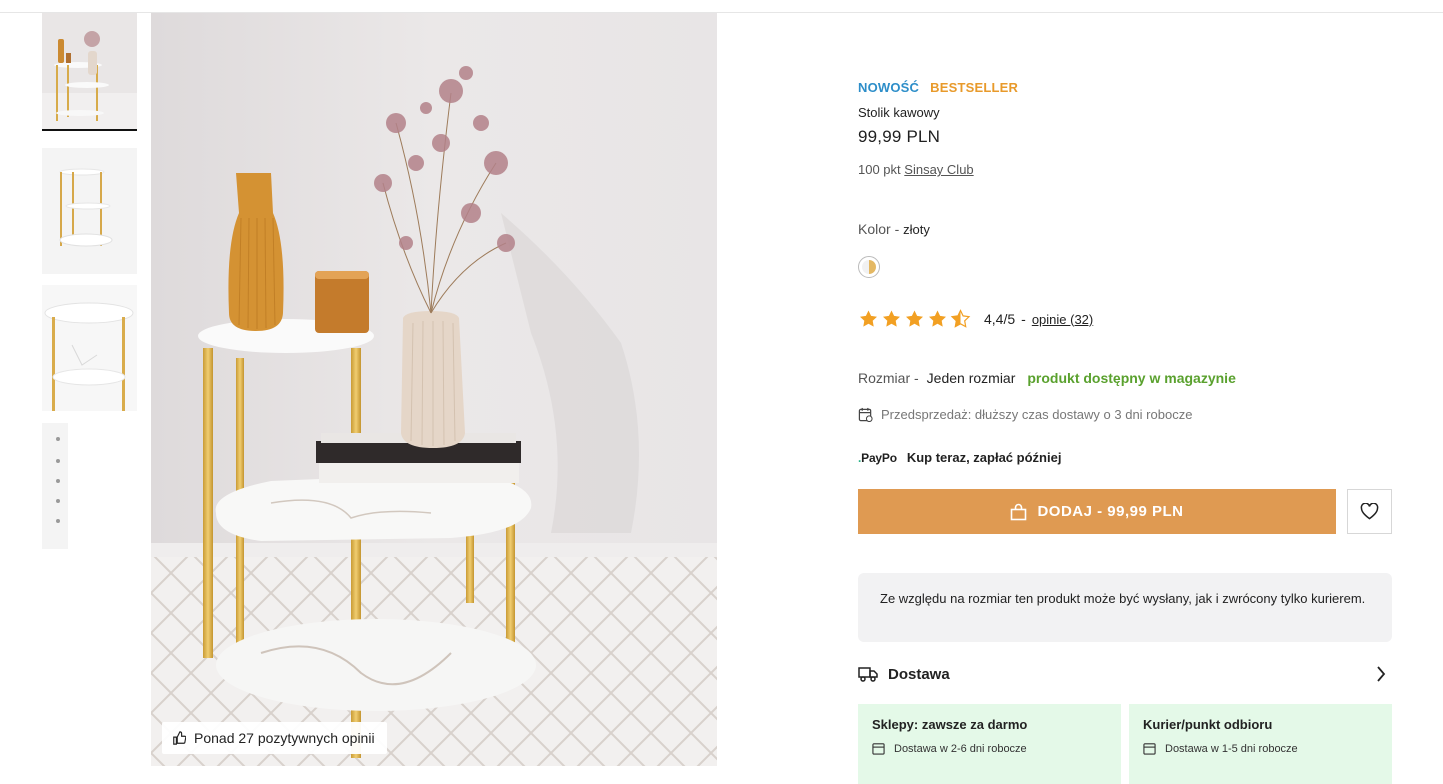 The width and height of the screenshot is (1443, 784). What do you see at coordinates (889, 457) in the screenshot?
I see `paypo-logo-po: Po` at bounding box center [889, 457].